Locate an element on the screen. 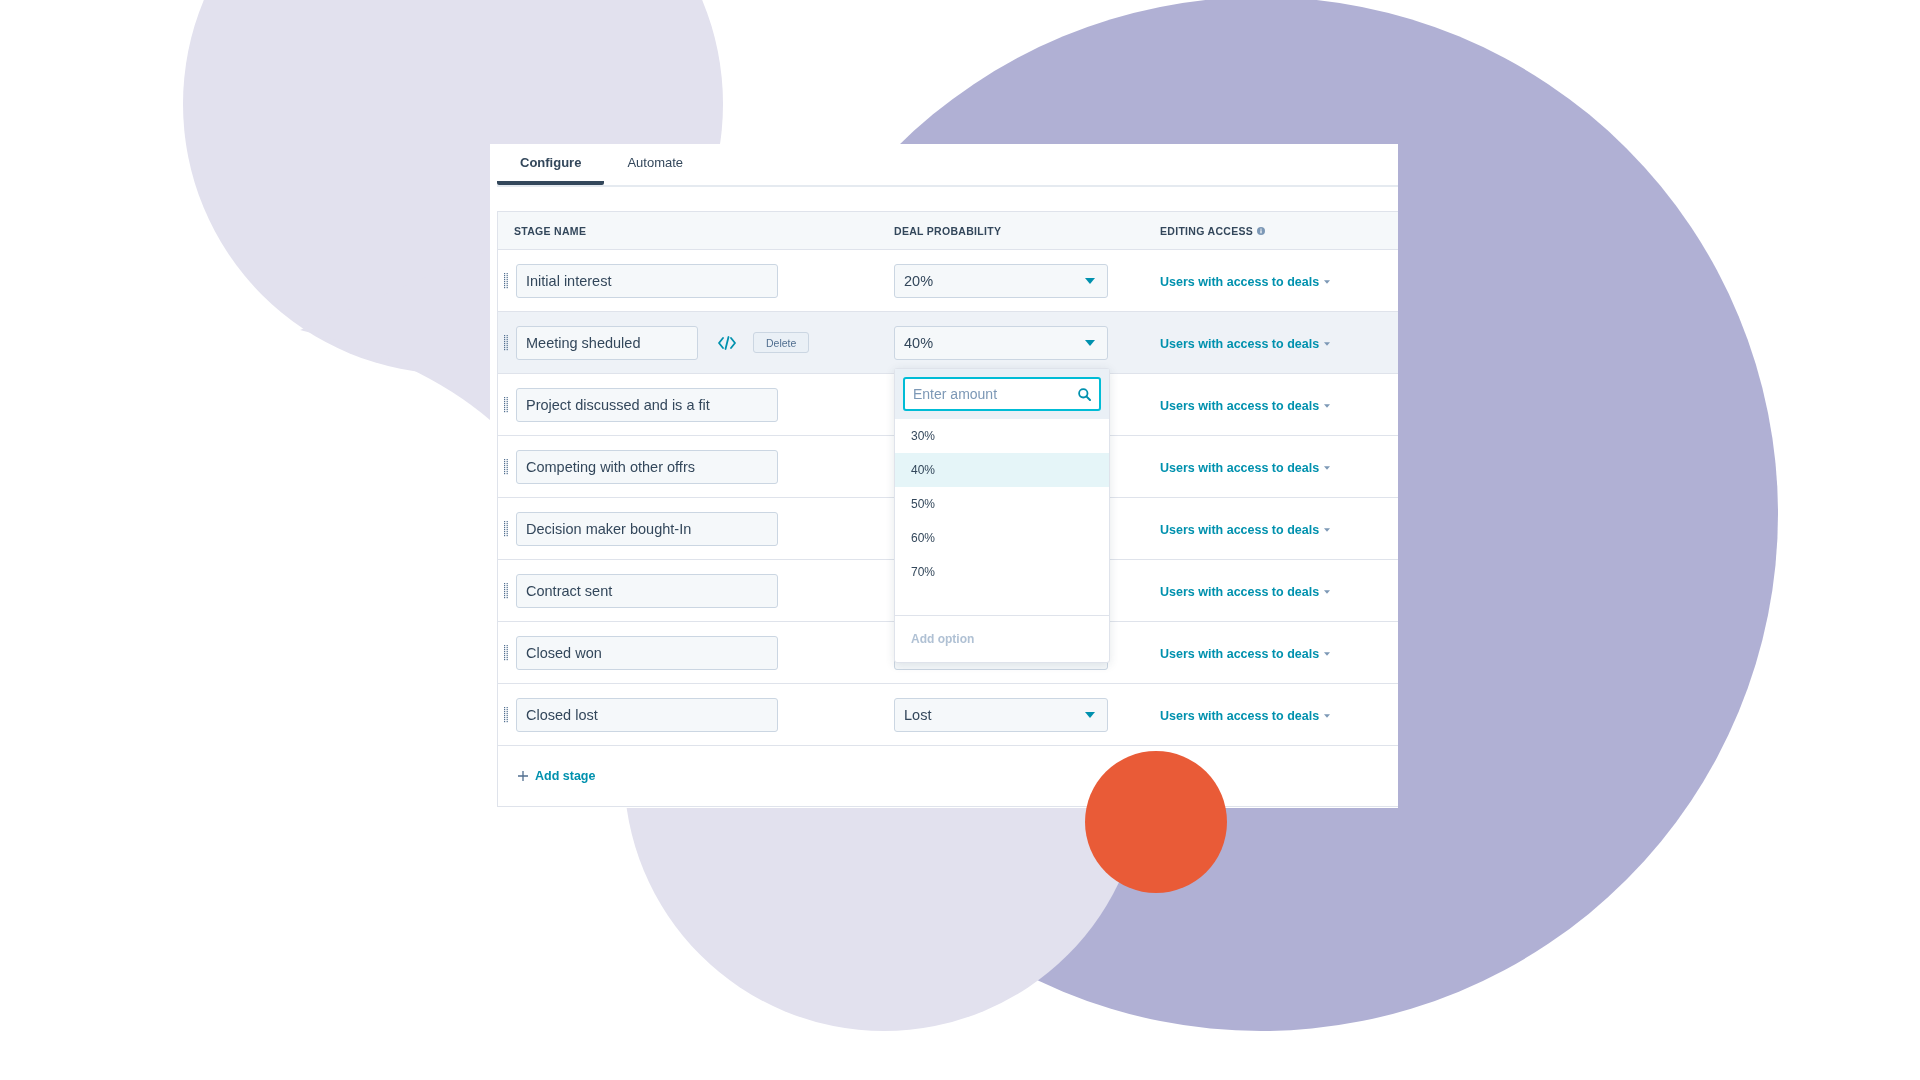 The image size is (1920, 1080). probability-select: 20% is located at coordinates (1001, 280).